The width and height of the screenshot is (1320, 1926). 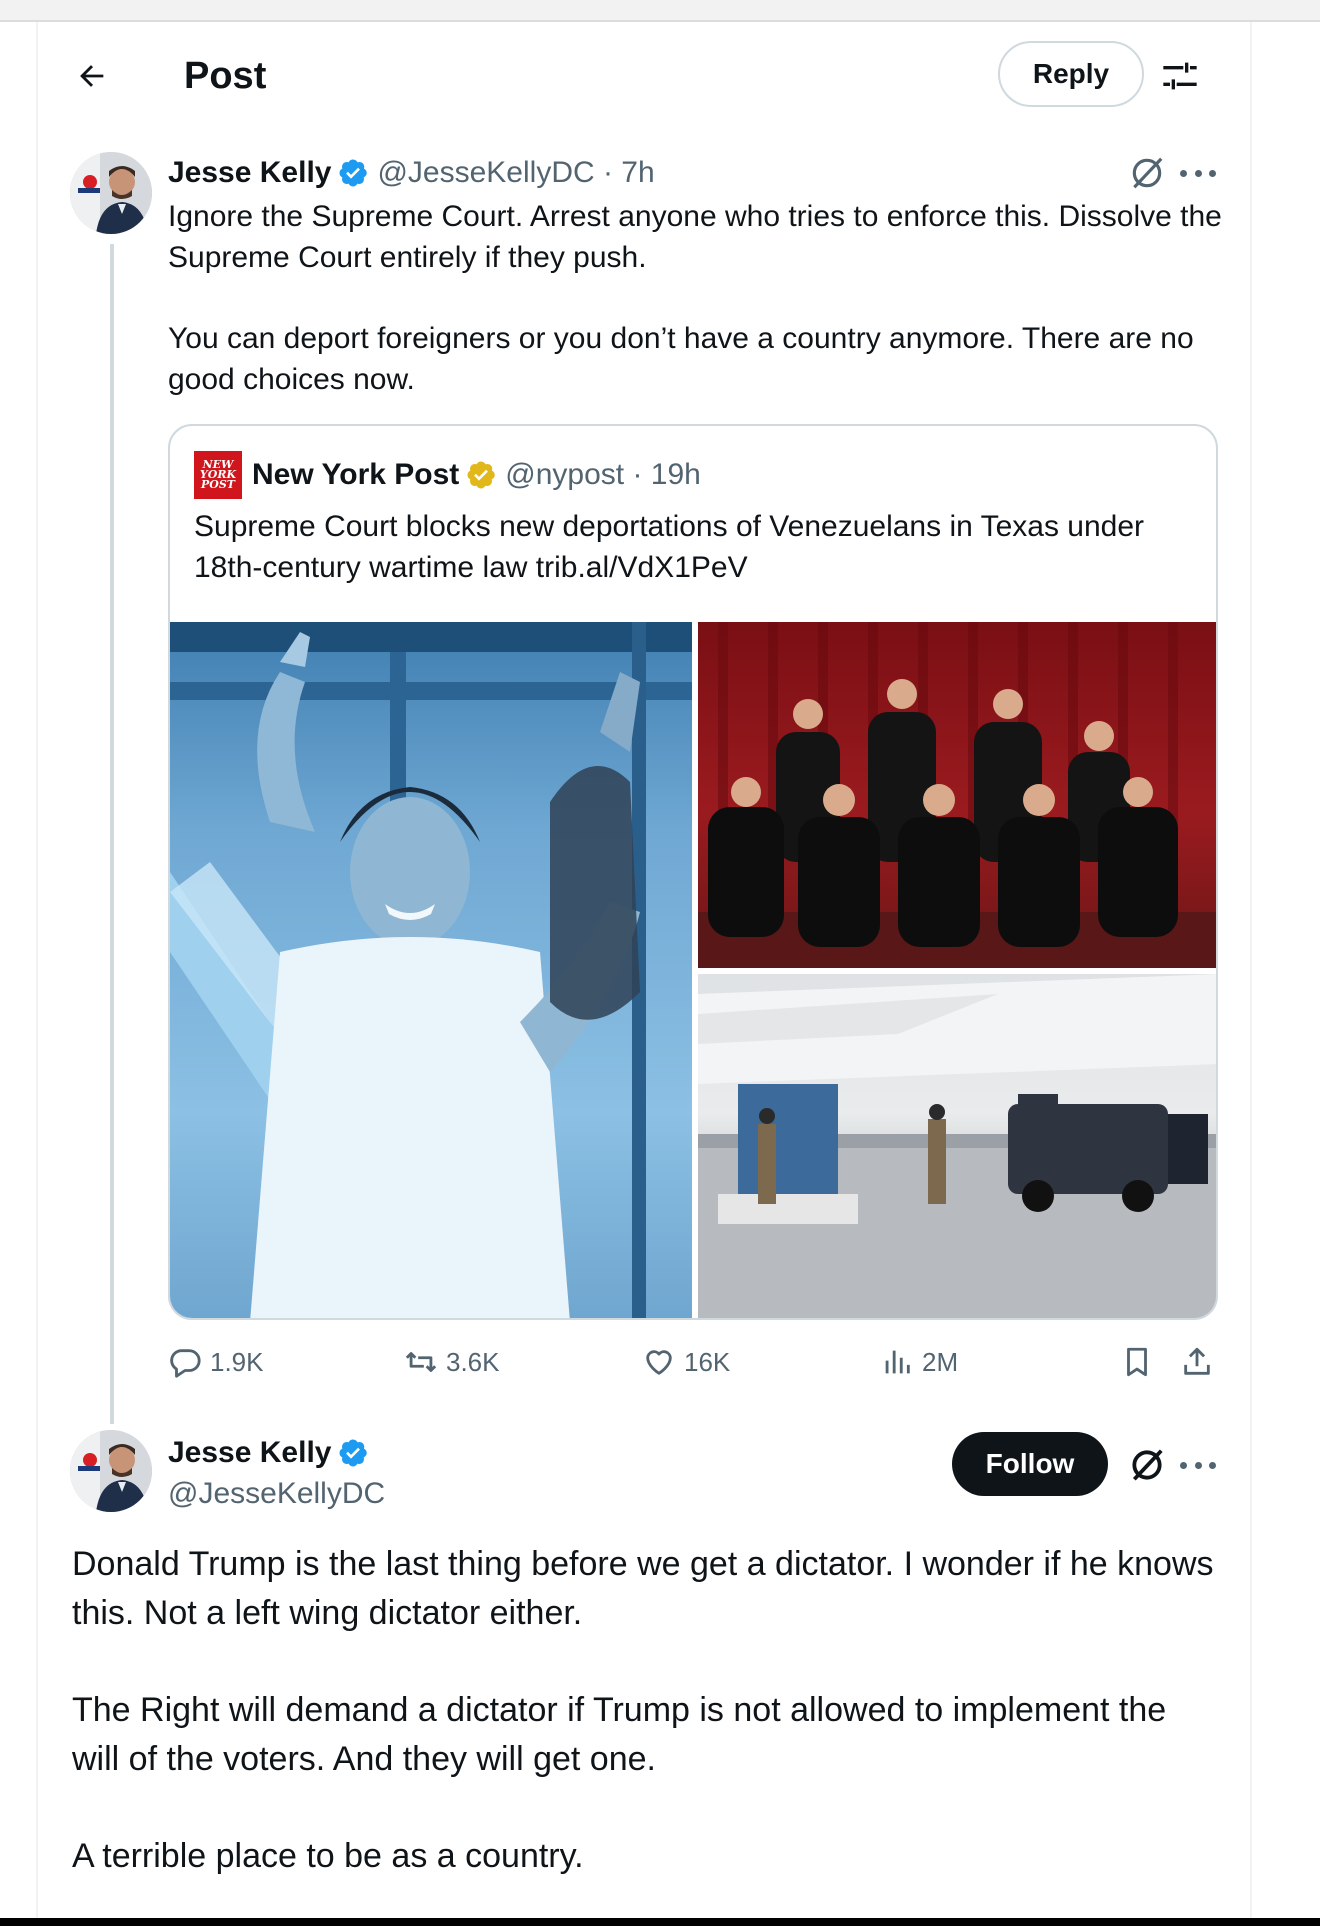 I want to click on like-count: 16K, so click(x=707, y=1361).